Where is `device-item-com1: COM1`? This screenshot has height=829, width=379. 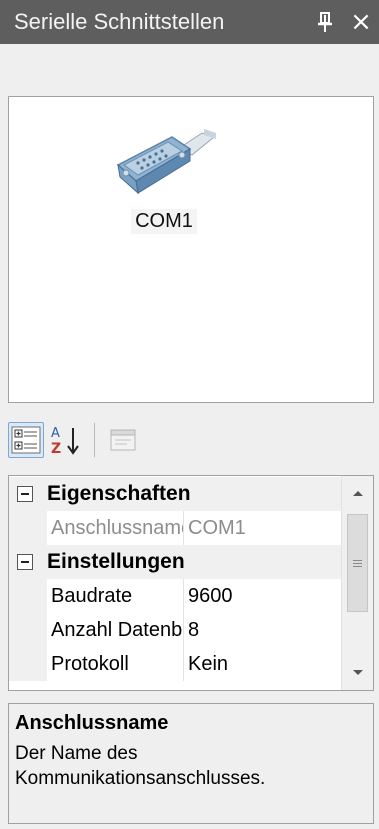
device-item-com1: COM1 is located at coordinates (164, 185).